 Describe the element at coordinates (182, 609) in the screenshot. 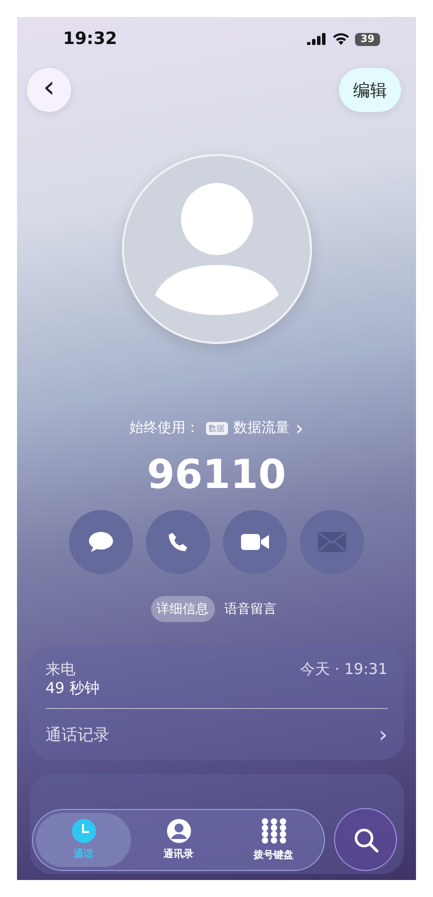

I see `segment-tab: 详细信息` at that location.